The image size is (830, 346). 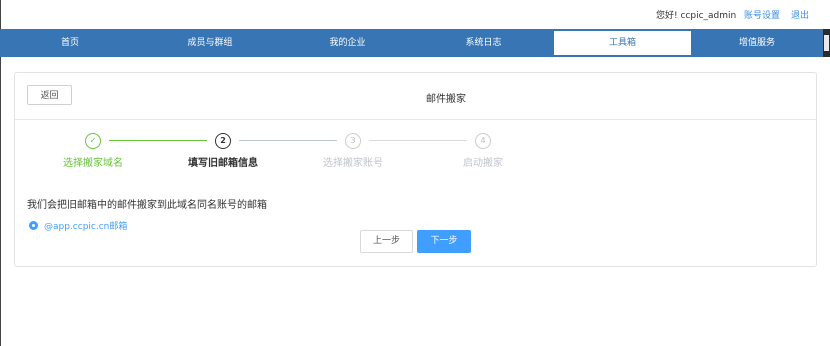 I want to click on nav-item-system-logs: 系统日志, so click(x=483, y=43).